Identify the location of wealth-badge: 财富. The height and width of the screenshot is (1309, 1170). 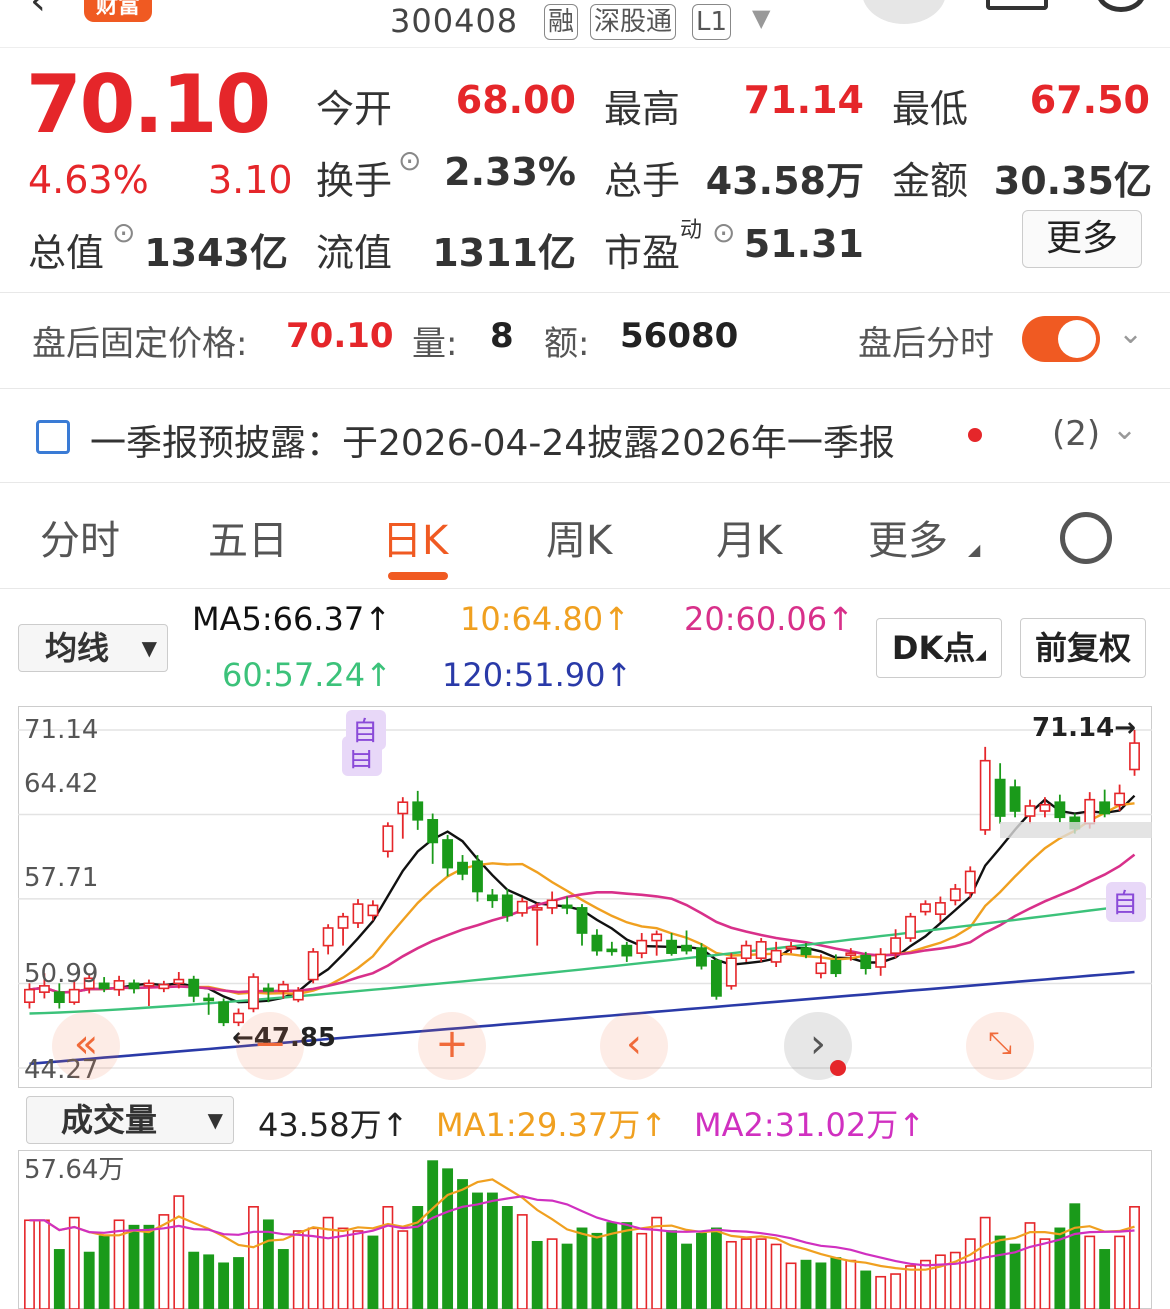
(118, 11).